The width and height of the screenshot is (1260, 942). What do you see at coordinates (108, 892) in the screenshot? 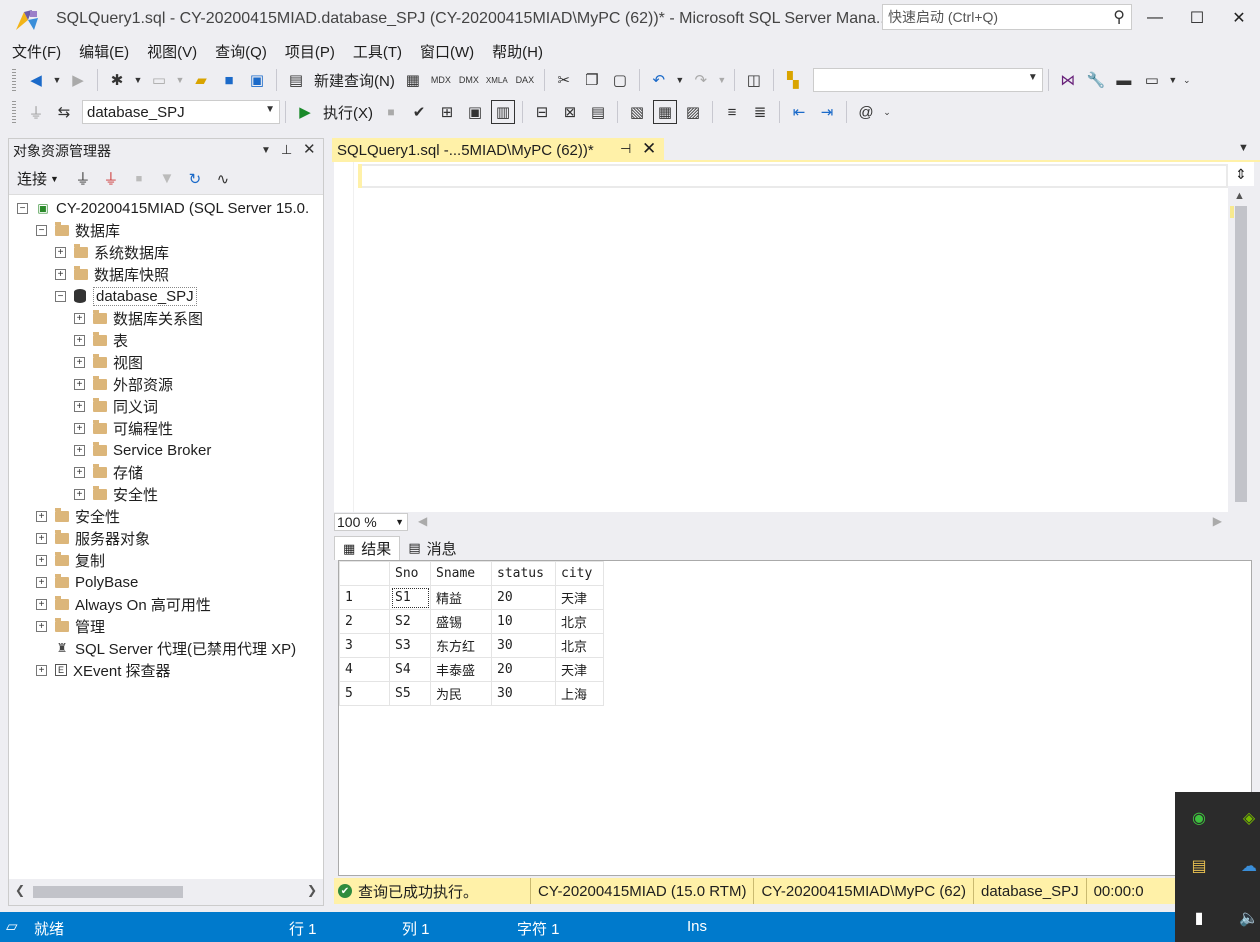
I see `scrollbar-thumb` at bounding box center [108, 892].